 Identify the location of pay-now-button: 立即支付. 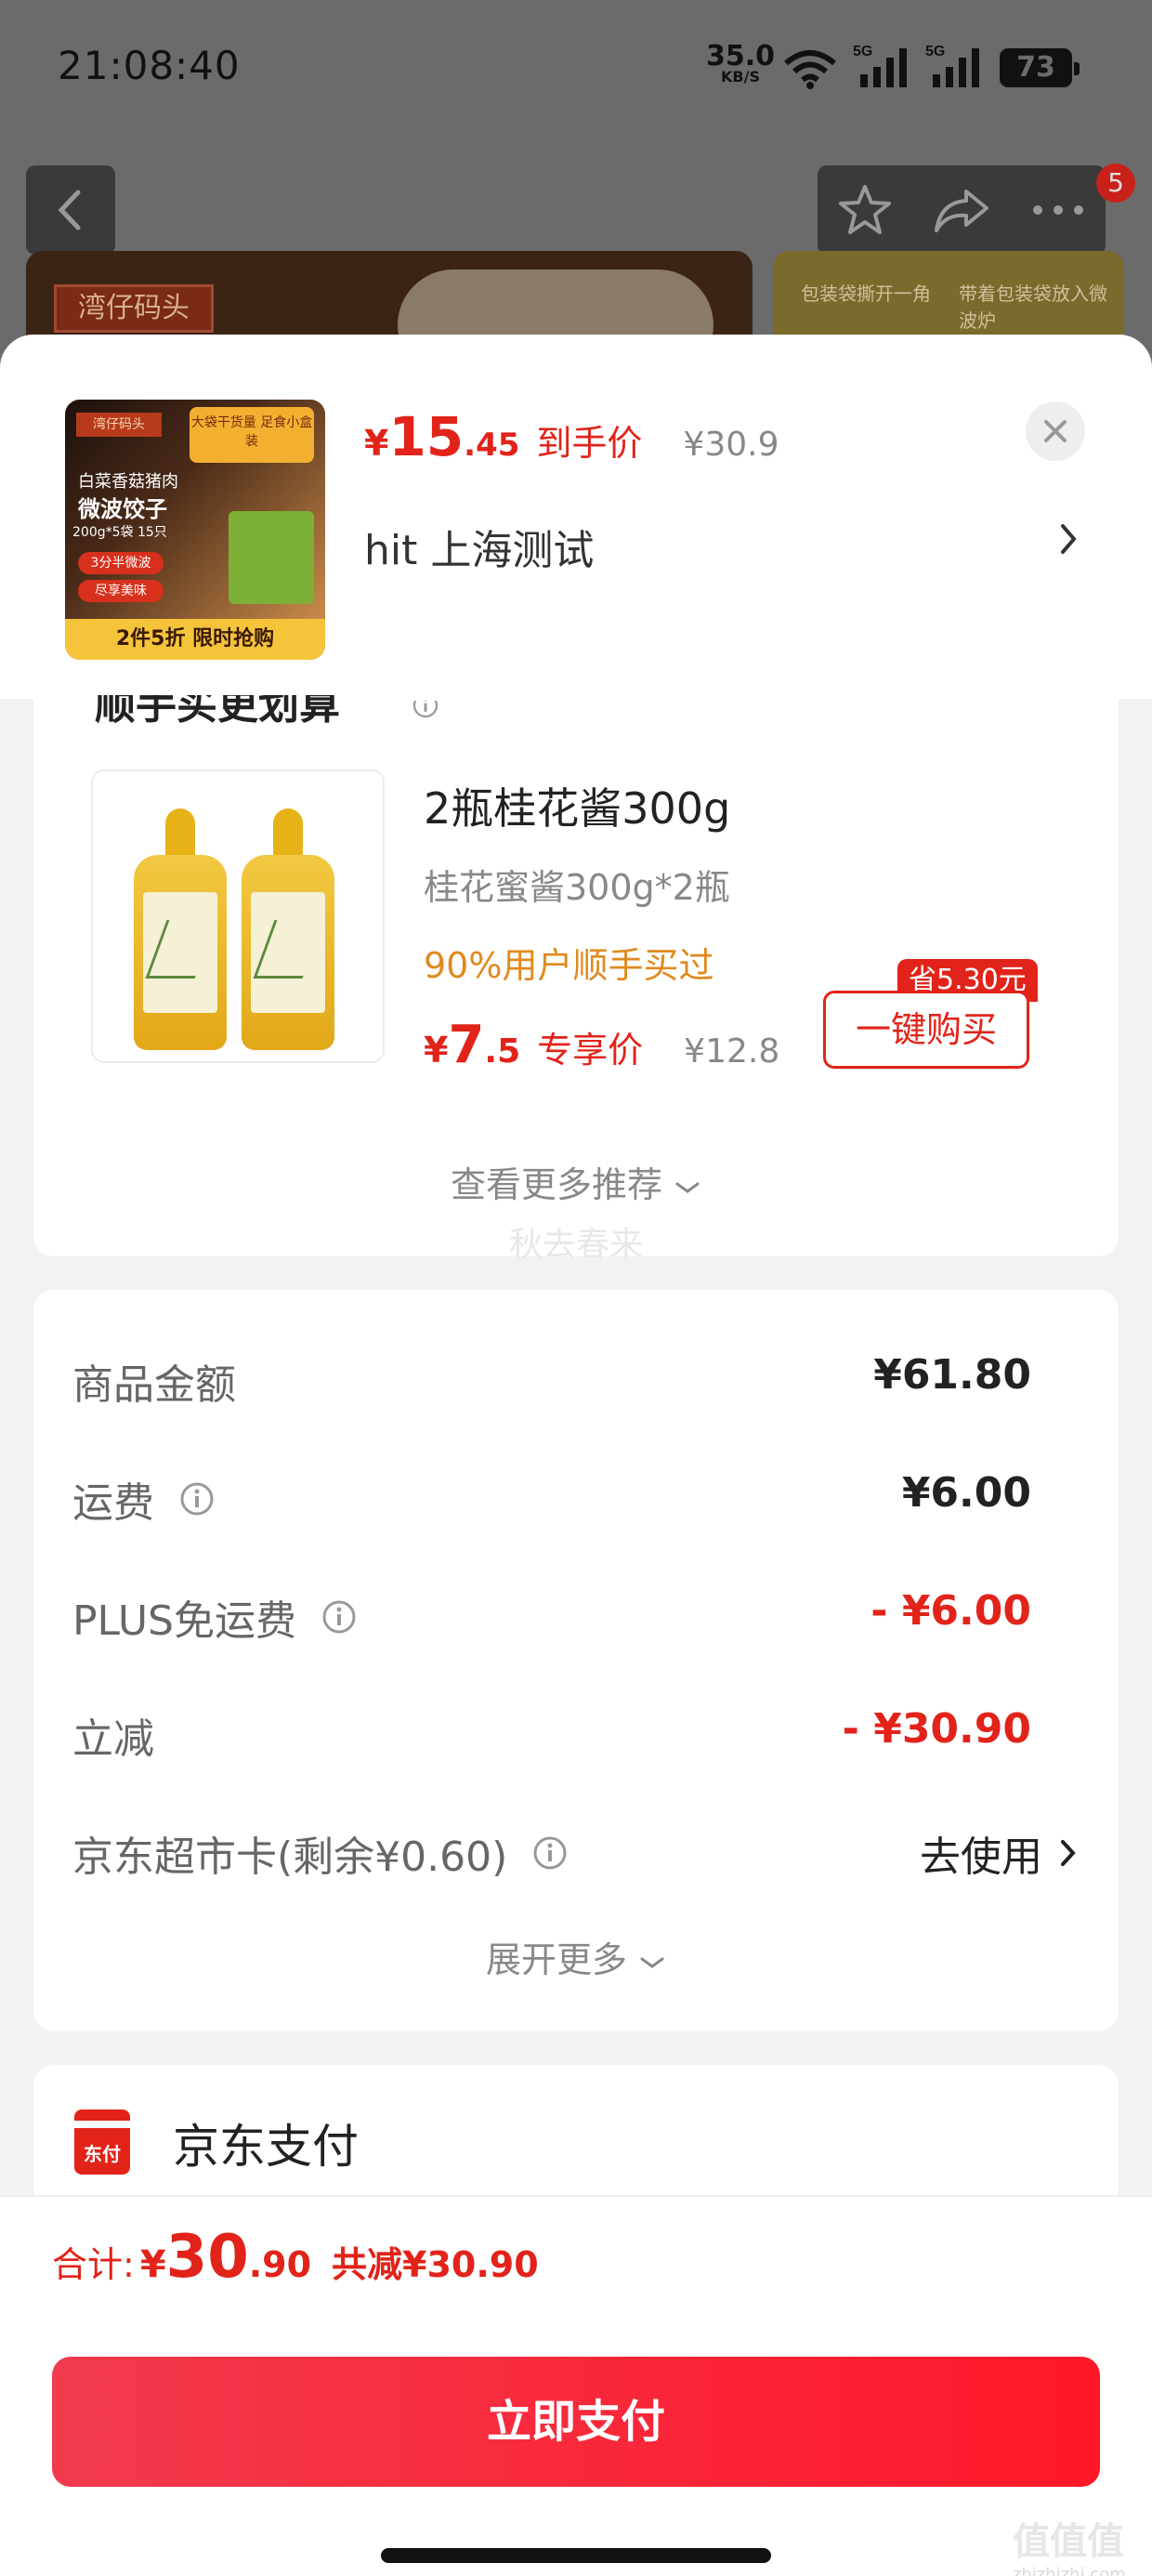
(576, 2422).